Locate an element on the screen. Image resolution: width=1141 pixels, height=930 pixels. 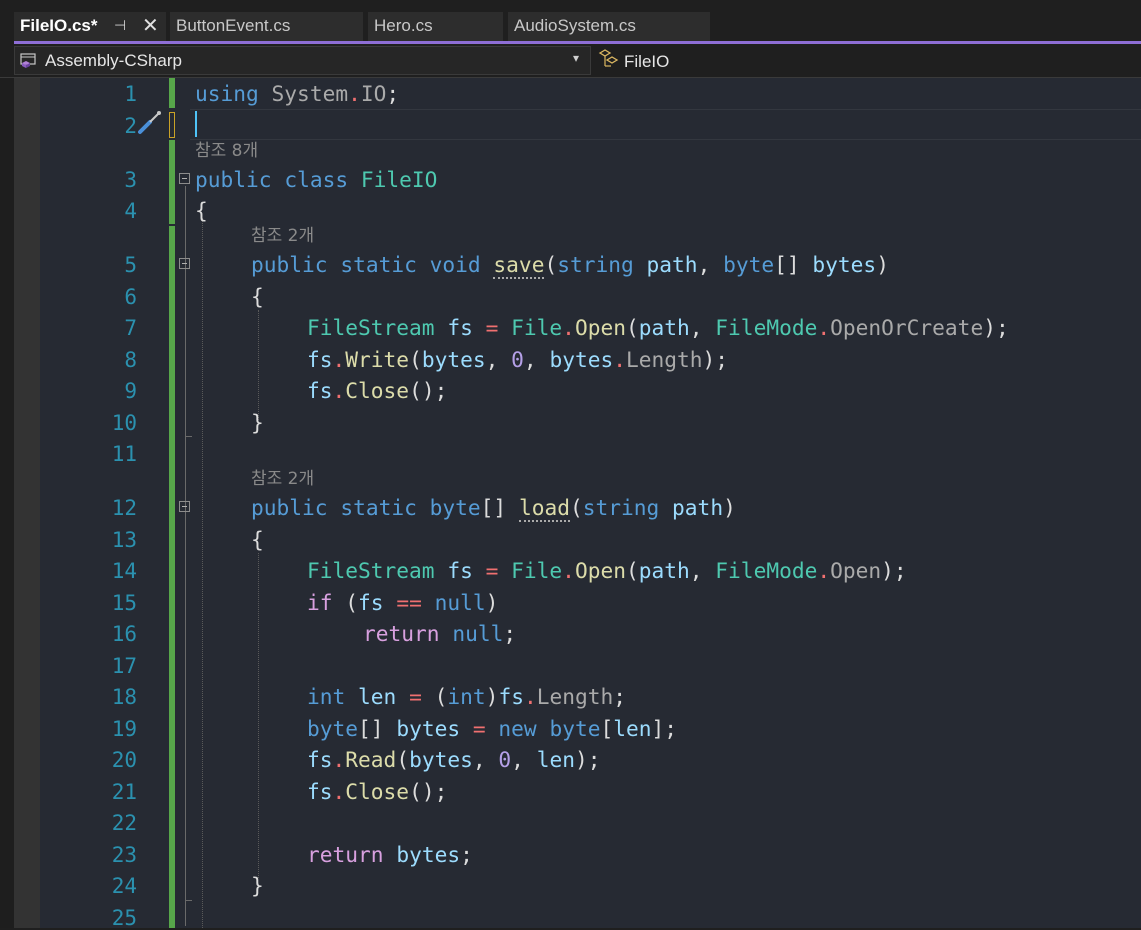
line-number: 4 is located at coordinates (130, 211).